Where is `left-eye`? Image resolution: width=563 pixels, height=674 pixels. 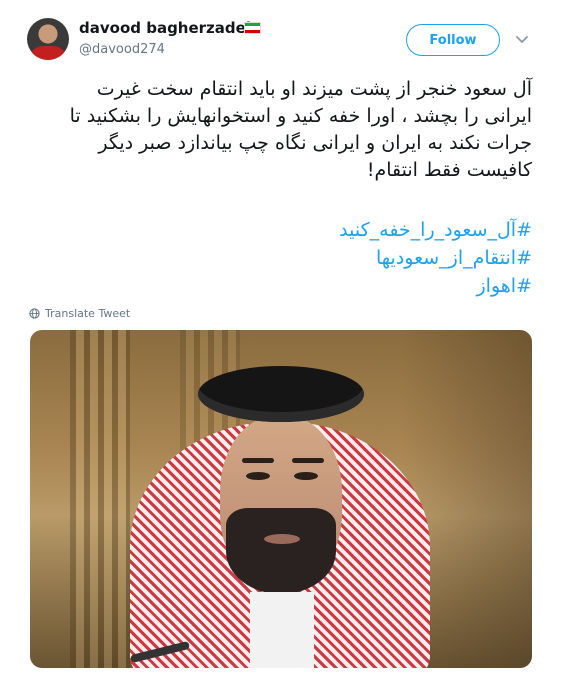 left-eye is located at coordinates (258, 476).